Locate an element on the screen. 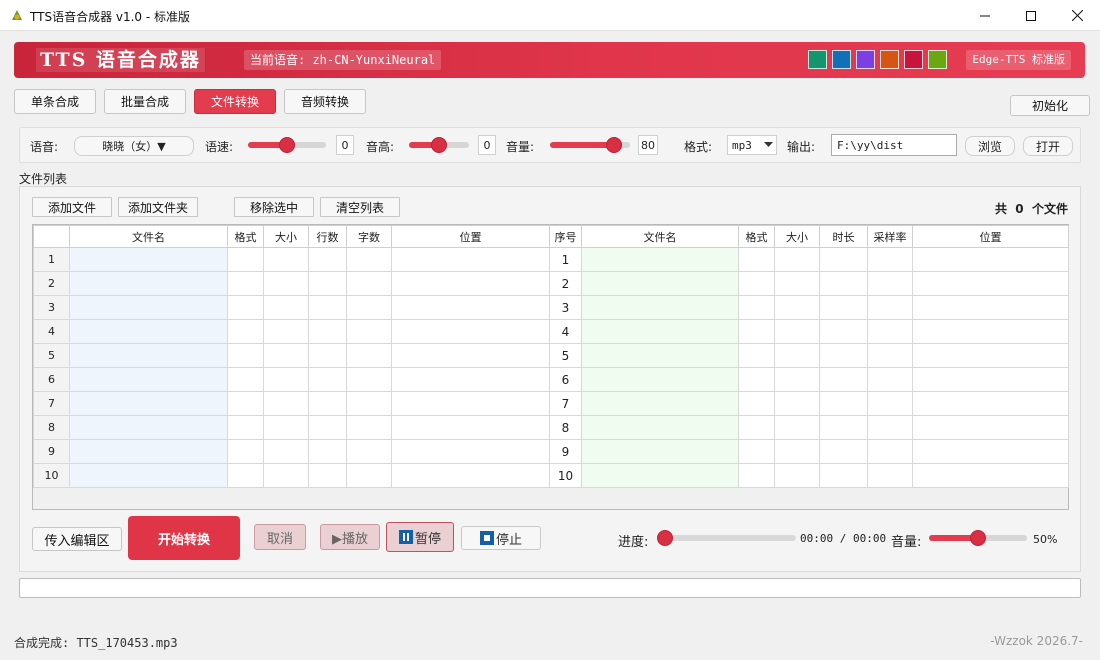 This screenshot has height=660, width=1100. table-row: 88 is located at coordinates (551, 427).